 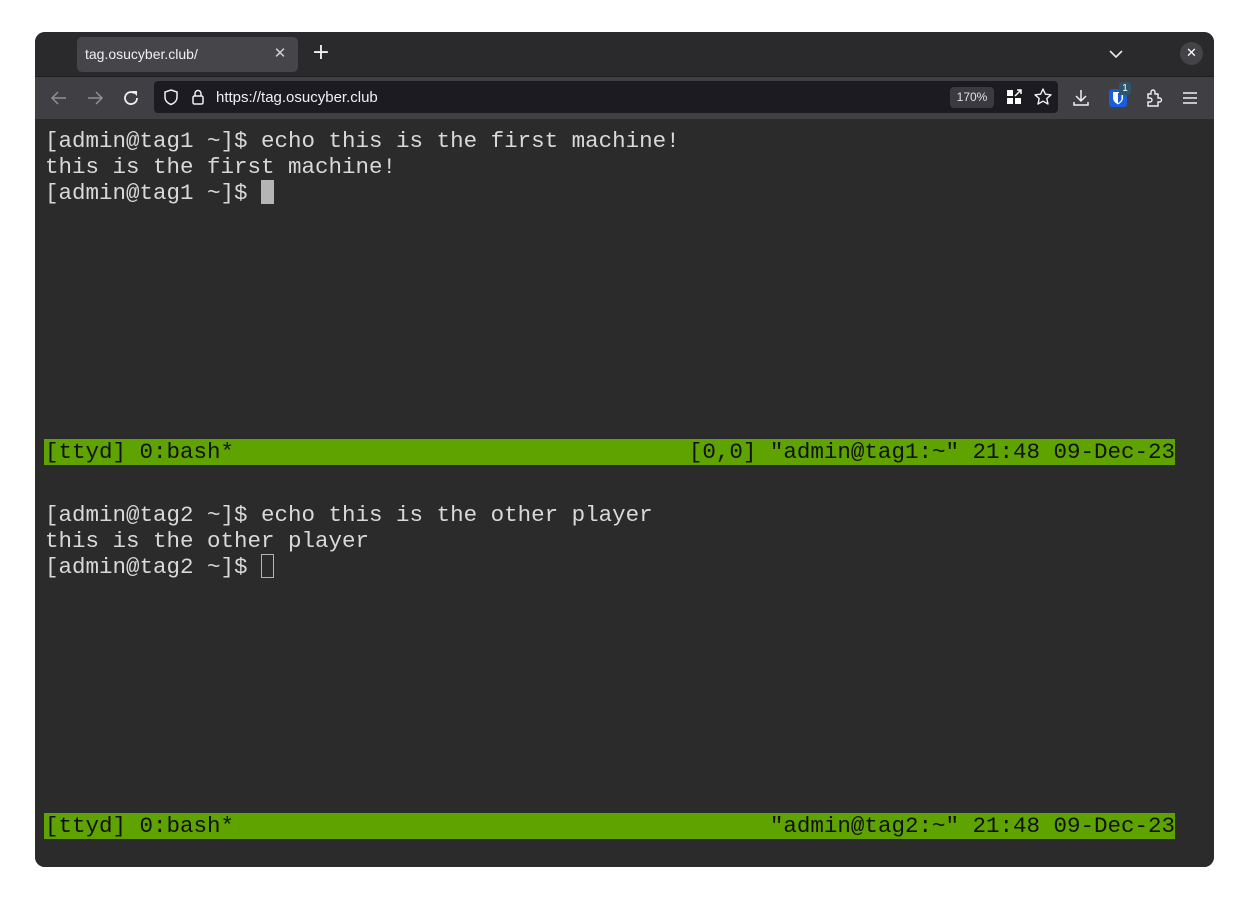 What do you see at coordinates (131, 98) in the screenshot?
I see `reload-icon` at bounding box center [131, 98].